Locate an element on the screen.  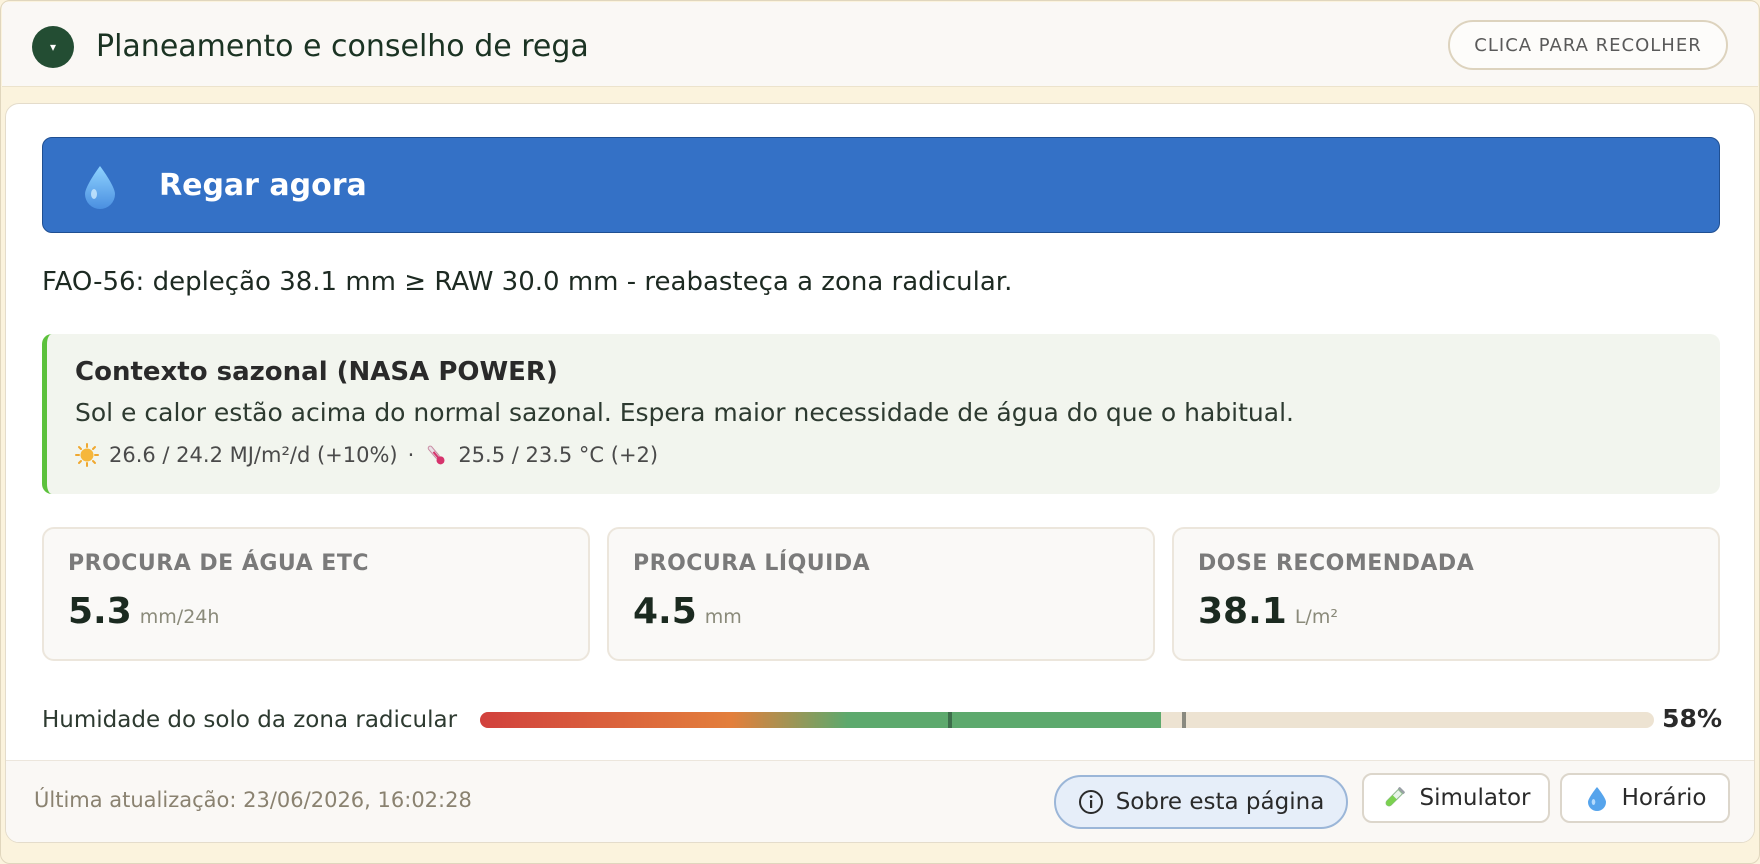
last-updated-text: Última atualização: 23/06/2026, 16:02:28 is located at coordinates (253, 800).